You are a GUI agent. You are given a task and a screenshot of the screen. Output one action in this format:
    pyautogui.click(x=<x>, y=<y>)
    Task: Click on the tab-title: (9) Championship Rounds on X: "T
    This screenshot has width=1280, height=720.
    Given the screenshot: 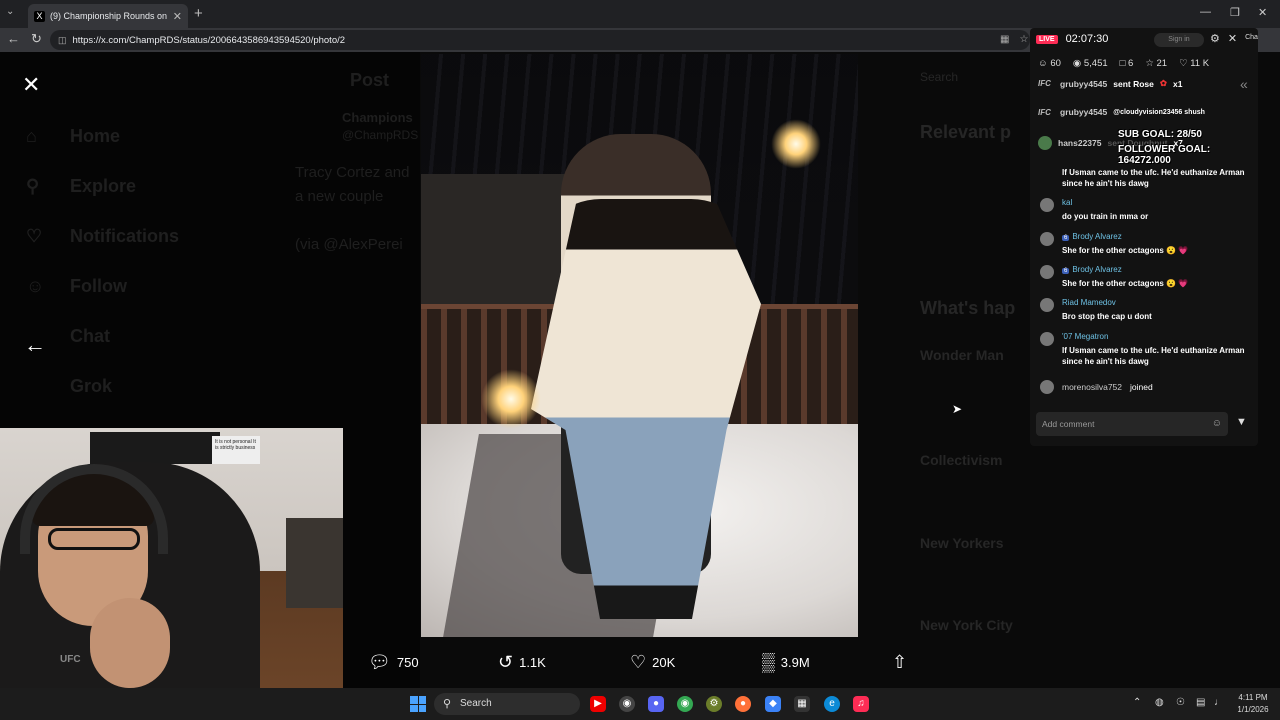 What is the action you would take?
    pyautogui.click(x=109, y=16)
    